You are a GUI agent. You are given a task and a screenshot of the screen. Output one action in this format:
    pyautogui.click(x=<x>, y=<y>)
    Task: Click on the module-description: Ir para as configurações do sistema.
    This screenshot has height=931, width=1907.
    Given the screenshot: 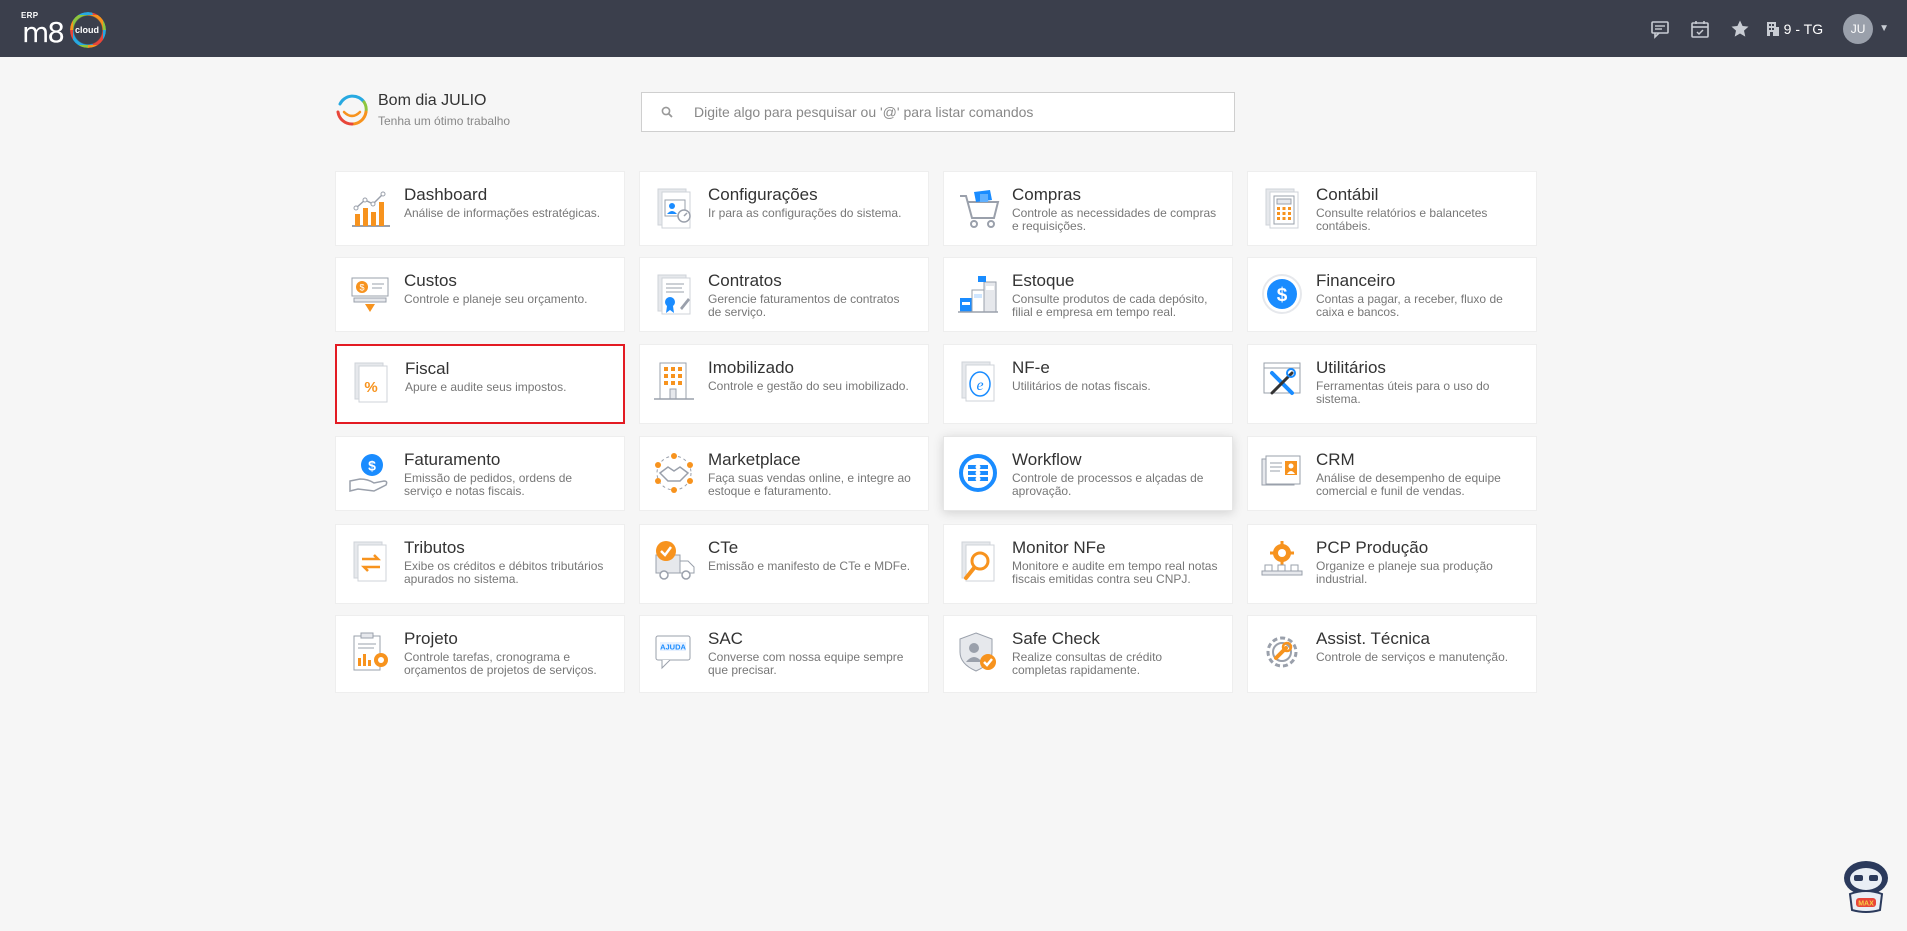 What is the action you would take?
    pyautogui.click(x=805, y=213)
    